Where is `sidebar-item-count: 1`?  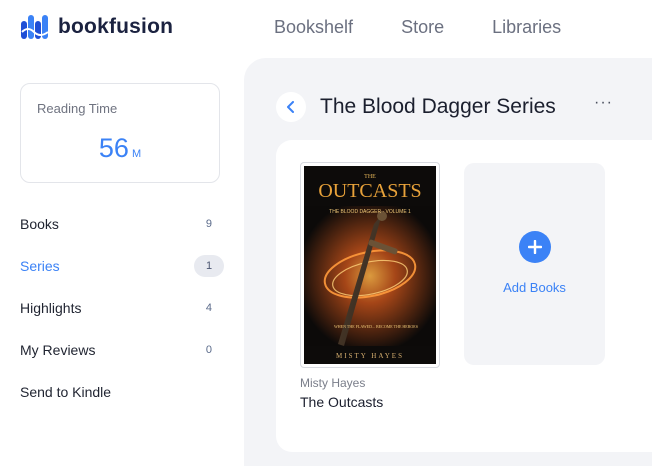 sidebar-item-count: 1 is located at coordinates (209, 266).